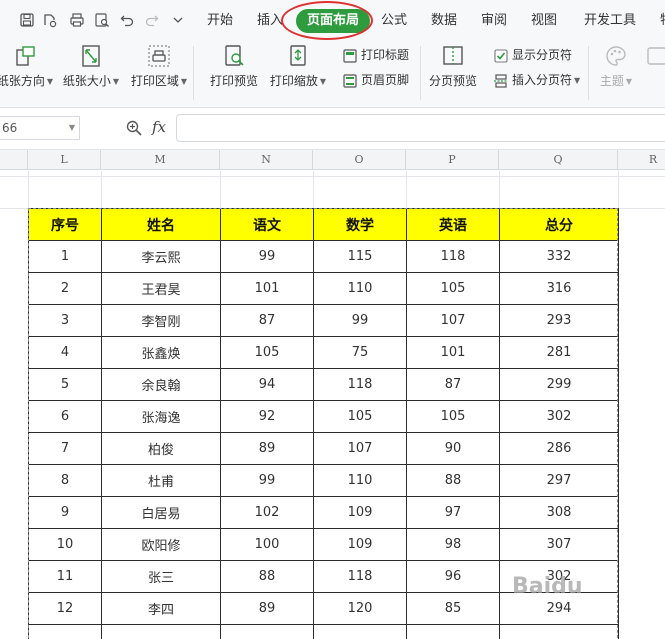 This screenshot has width=665, height=639. I want to click on table-cell: 307, so click(559, 544).